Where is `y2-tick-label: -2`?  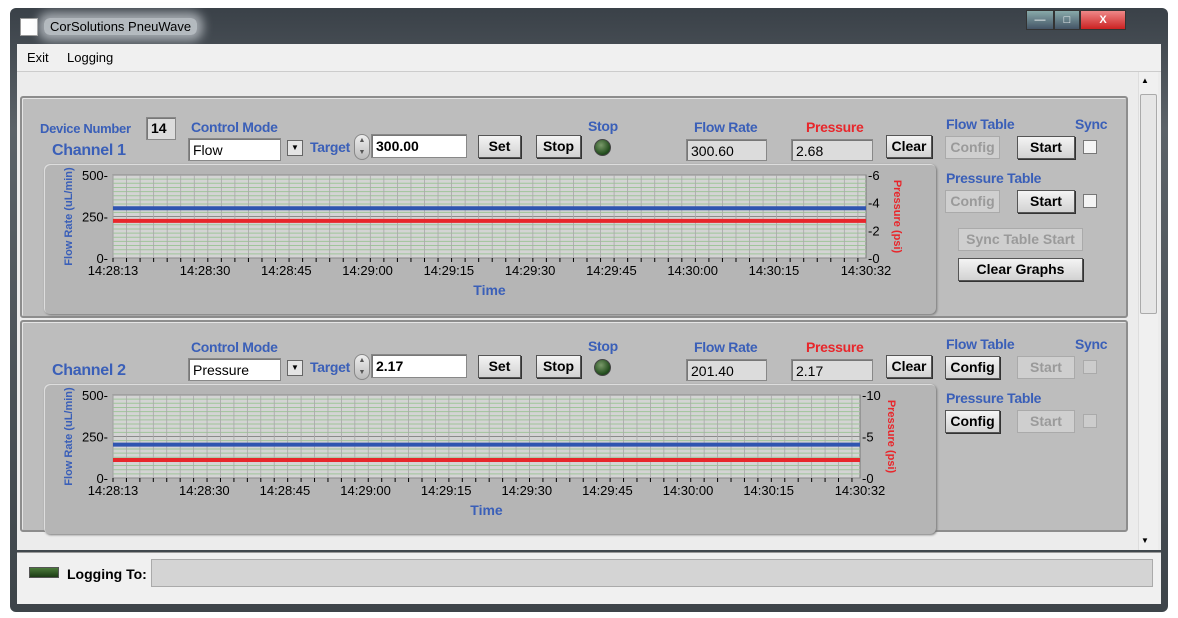 y2-tick-label: -2 is located at coordinates (874, 230).